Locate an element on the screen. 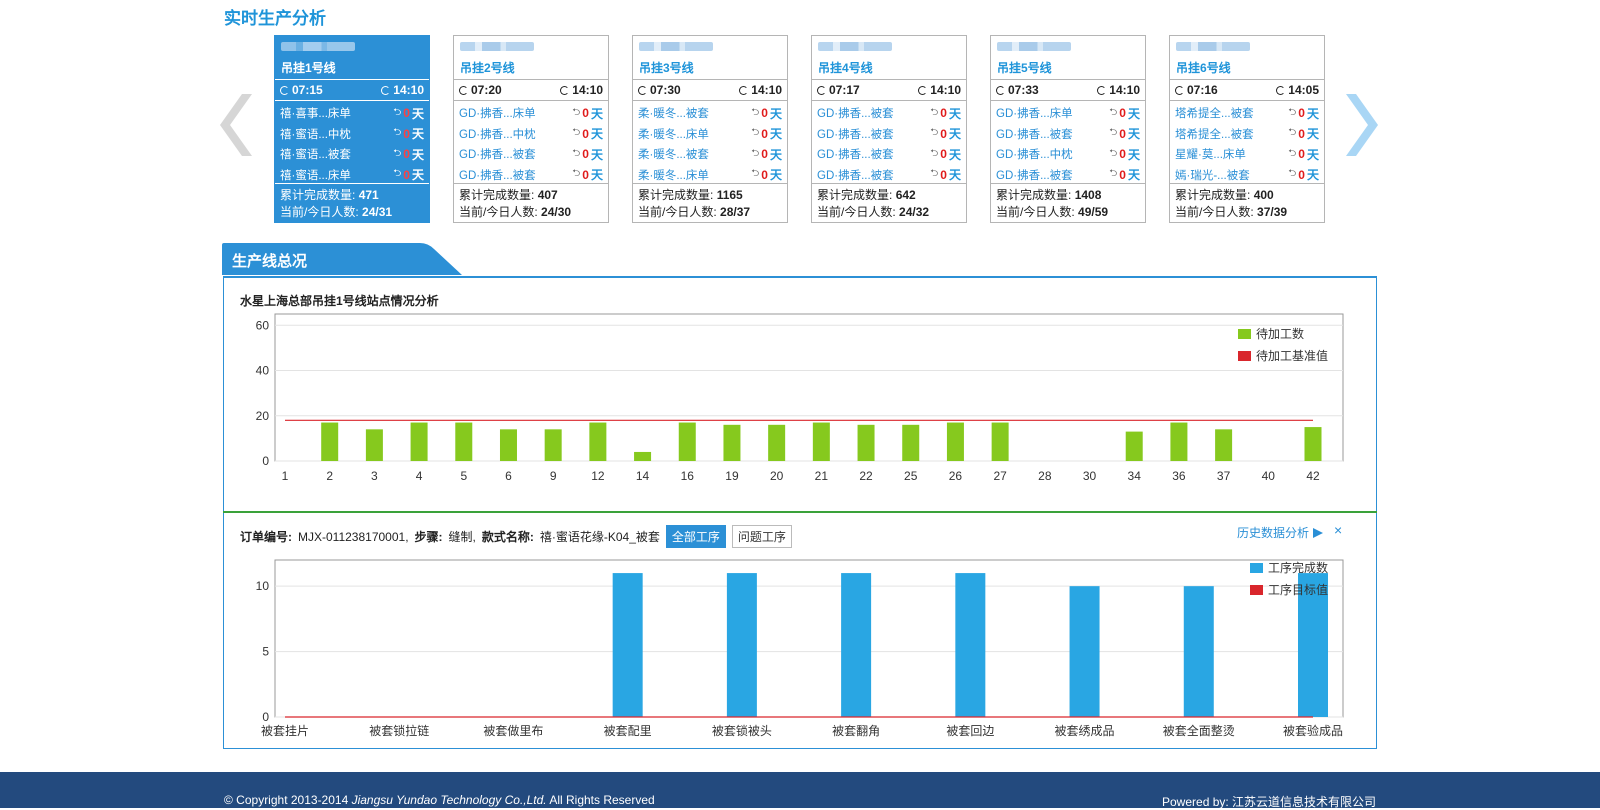  legend-label: 工序目标值 is located at coordinates (1298, 589).